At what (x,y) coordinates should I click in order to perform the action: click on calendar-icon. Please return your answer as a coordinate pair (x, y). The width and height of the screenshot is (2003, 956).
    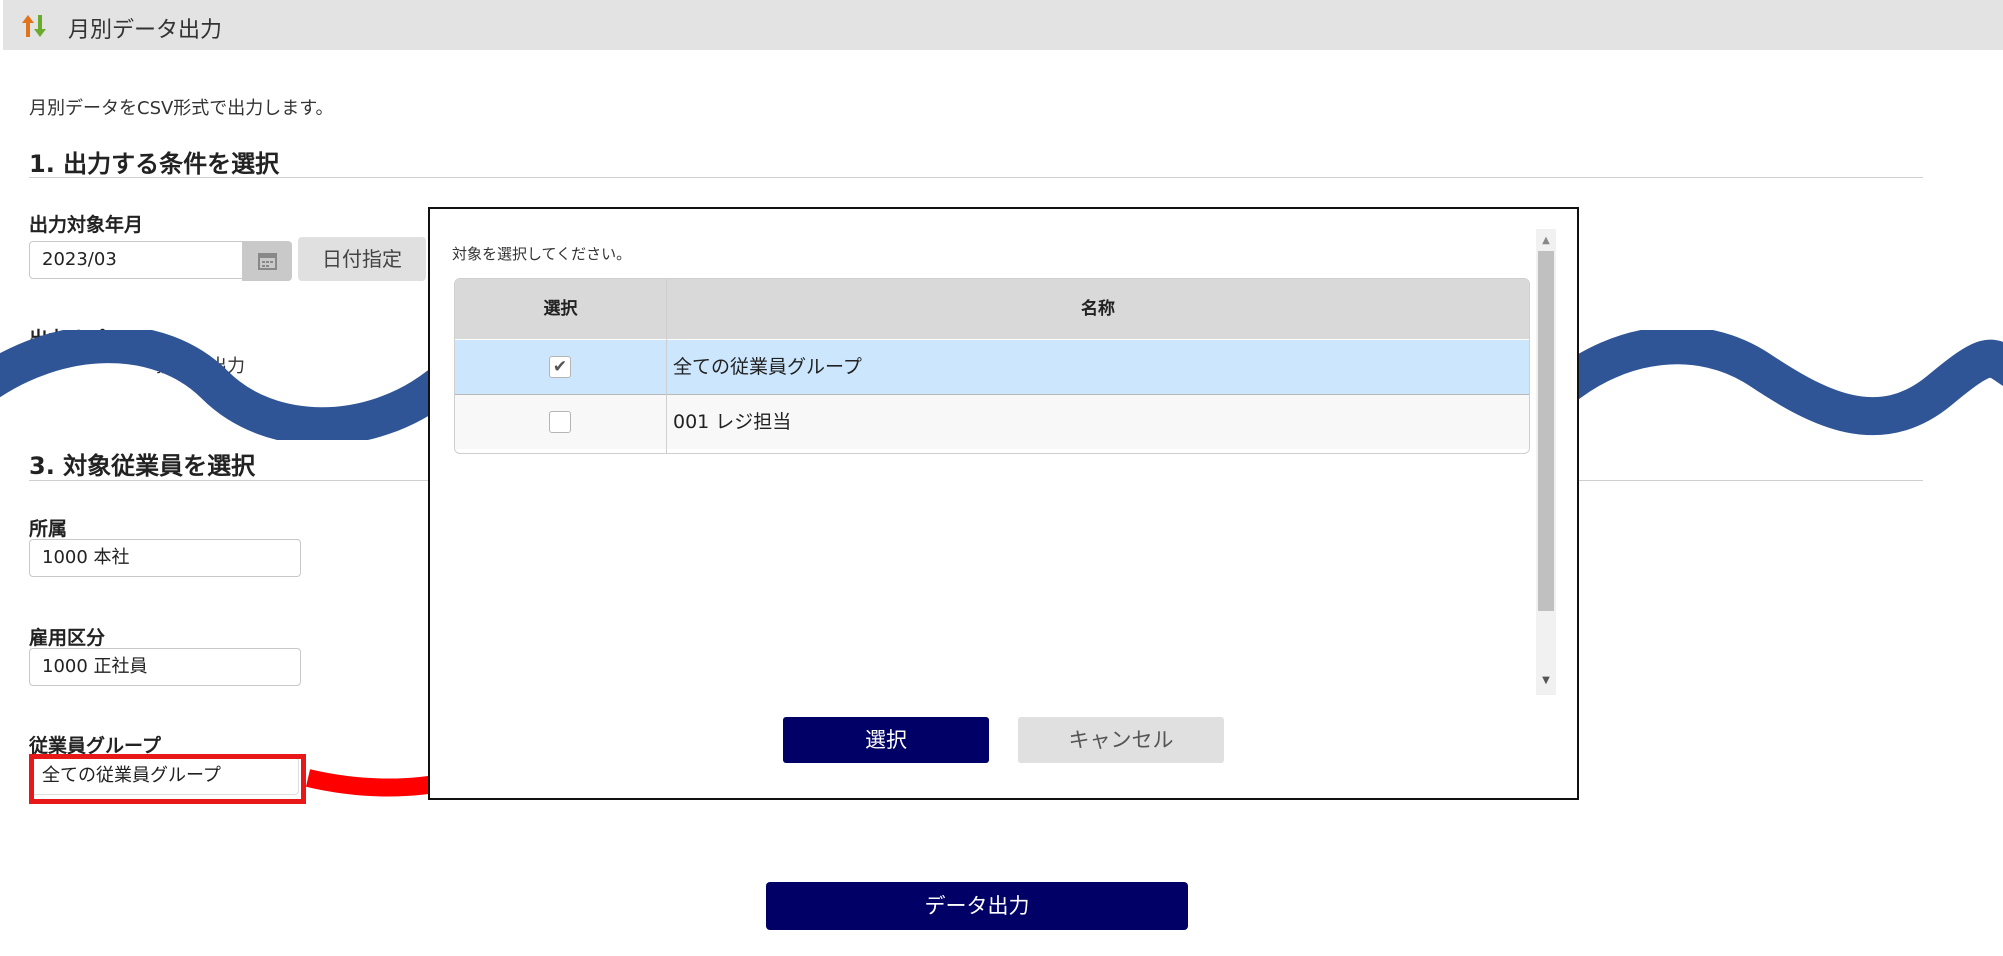
    Looking at the image, I should click on (267, 261).